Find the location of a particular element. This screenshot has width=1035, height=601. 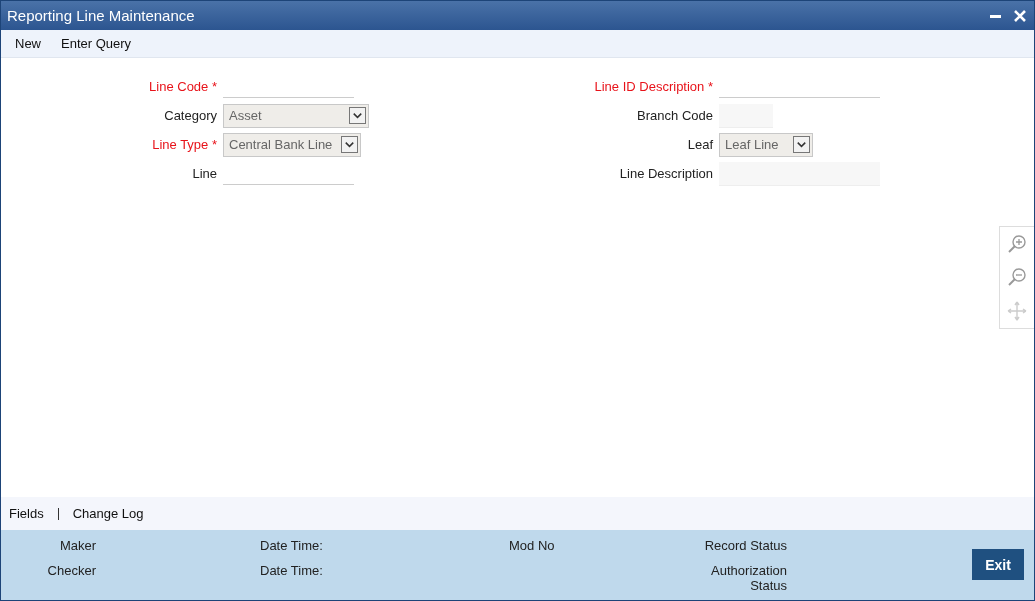

field-label: Line Code * is located at coordinates (182, 86).